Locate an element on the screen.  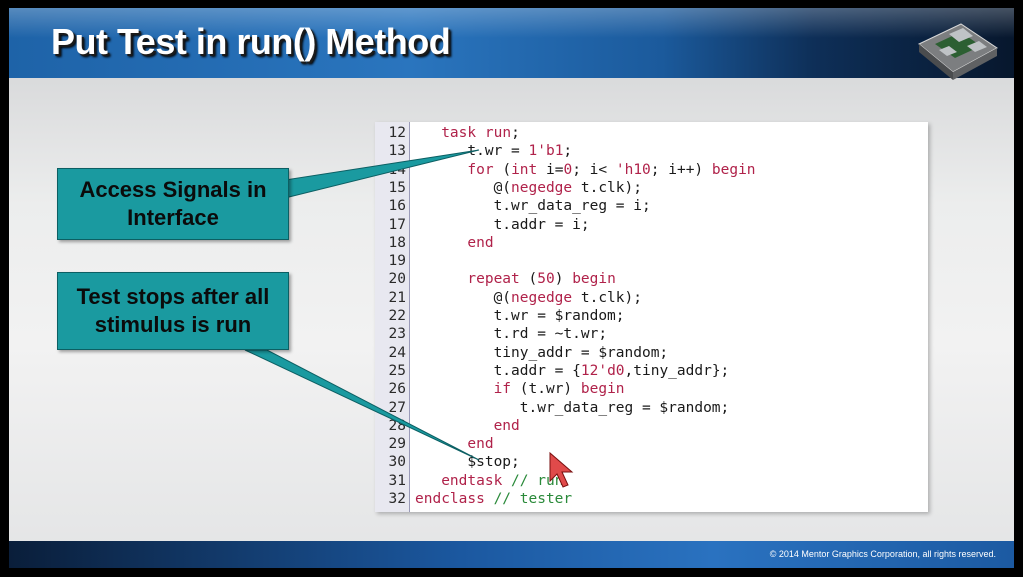
code-token: t.wr_data_reg = i; is located at coordinates (533, 206).